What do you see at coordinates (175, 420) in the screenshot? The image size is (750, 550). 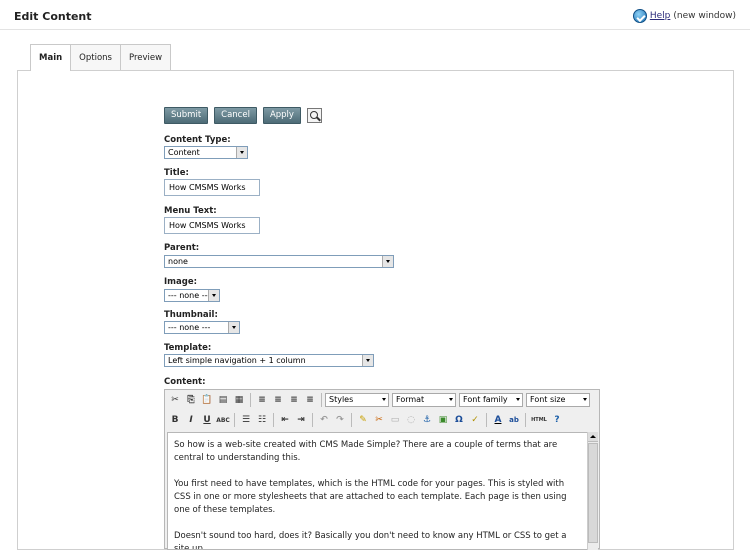 I see `bold-icon: B` at bounding box center [175, 420].